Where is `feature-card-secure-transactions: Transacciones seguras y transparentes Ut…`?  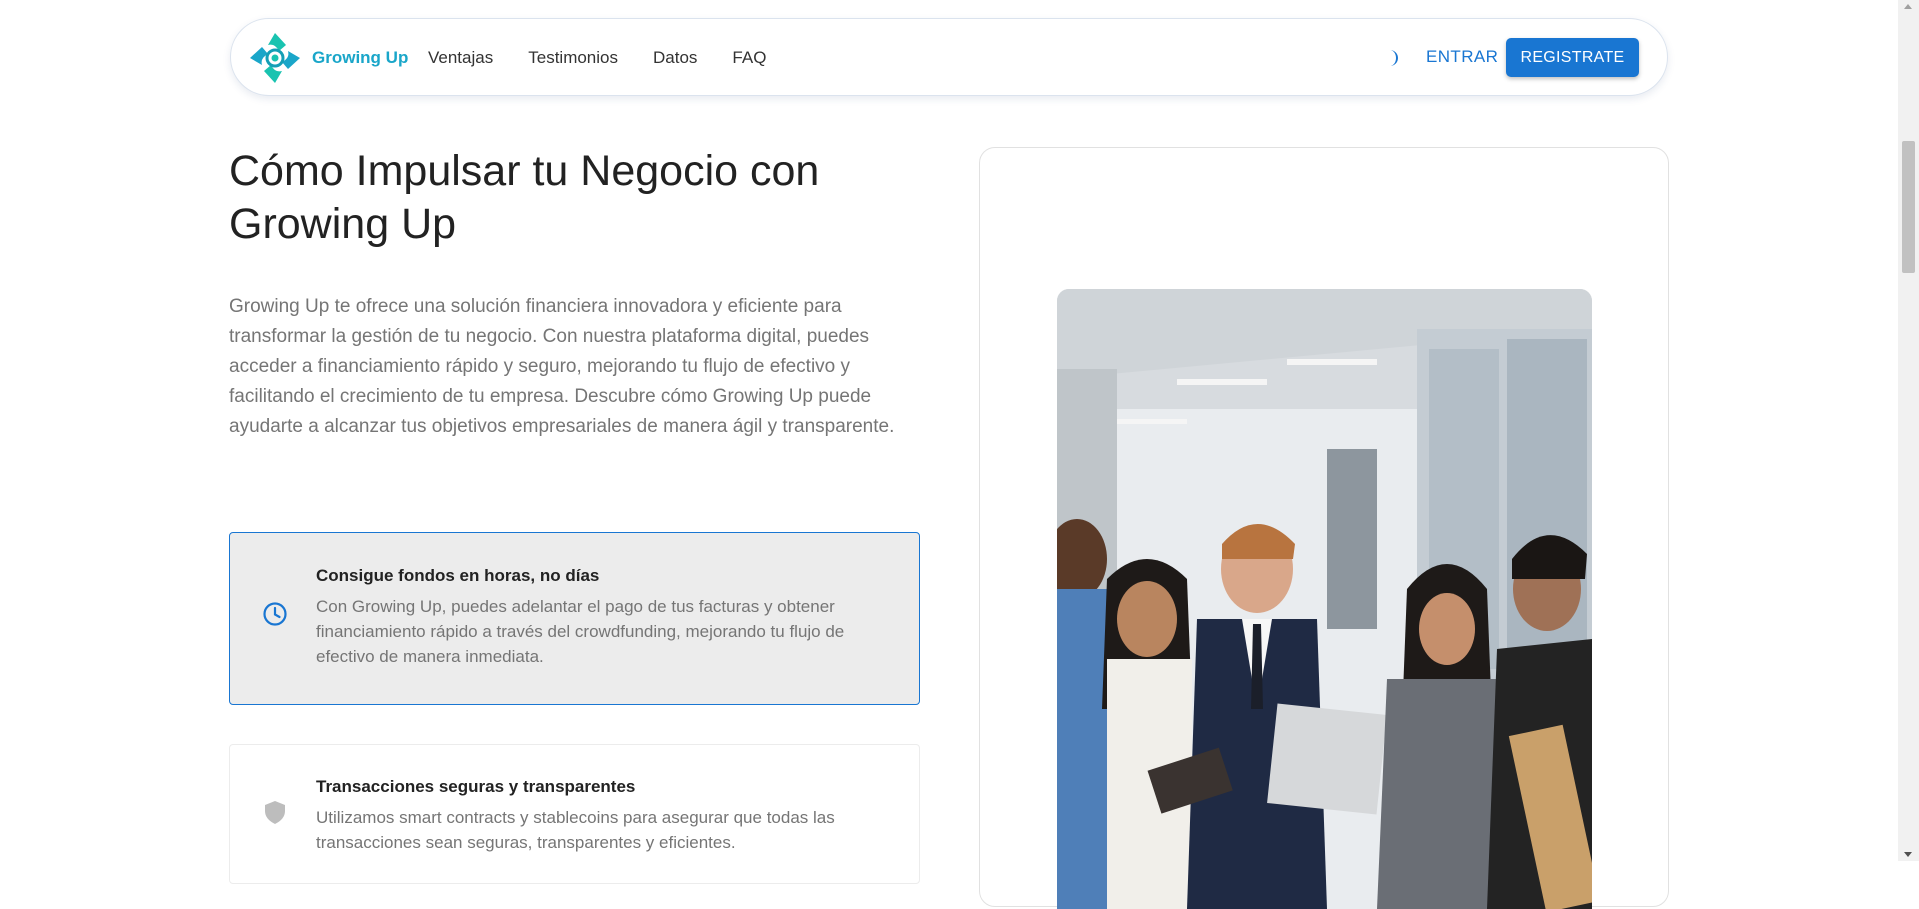
feature-card-secure-transactions: Transacciones seguras y transparentes Ut… is located at coordinates (574, 814).